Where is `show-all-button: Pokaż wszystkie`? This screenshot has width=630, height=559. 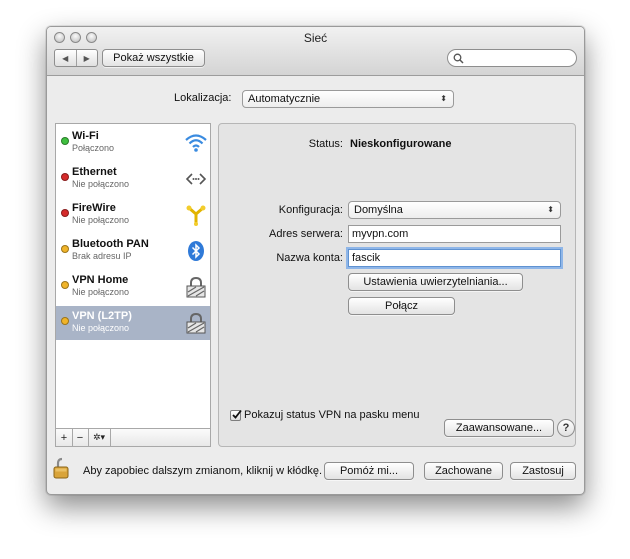 show-all-button: Pokaż wszystkie is located at coordinates (153, 58).